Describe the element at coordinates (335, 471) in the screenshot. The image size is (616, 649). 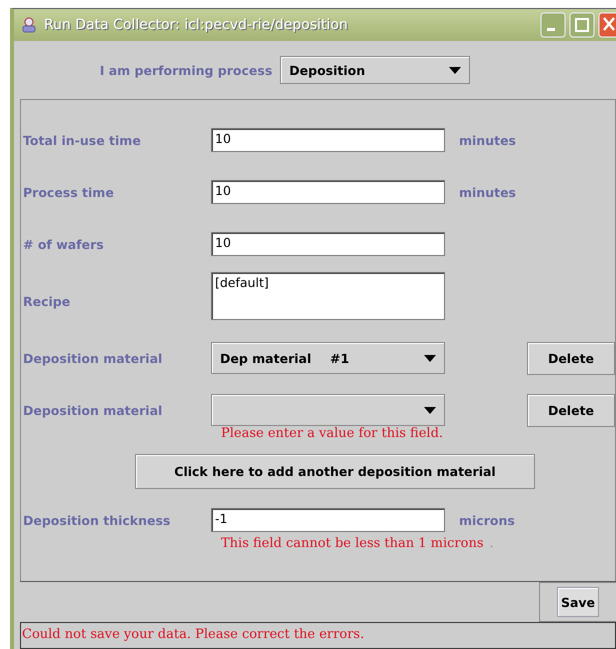
I see `add-material-button: Click here to add another deposition material` at that location.